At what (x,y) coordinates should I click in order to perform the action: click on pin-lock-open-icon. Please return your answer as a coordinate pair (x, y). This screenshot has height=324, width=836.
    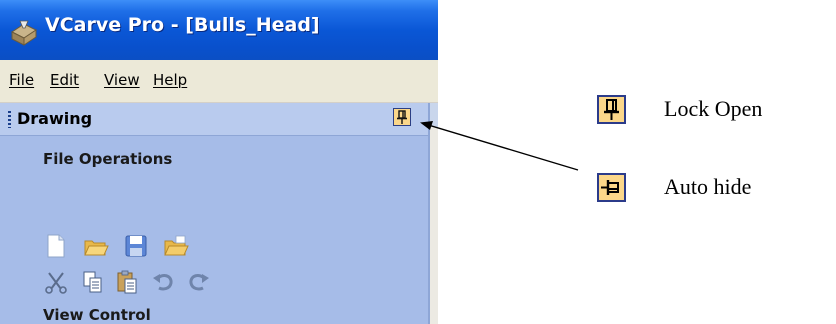
    Looking at the image, I should click on (611, 109).